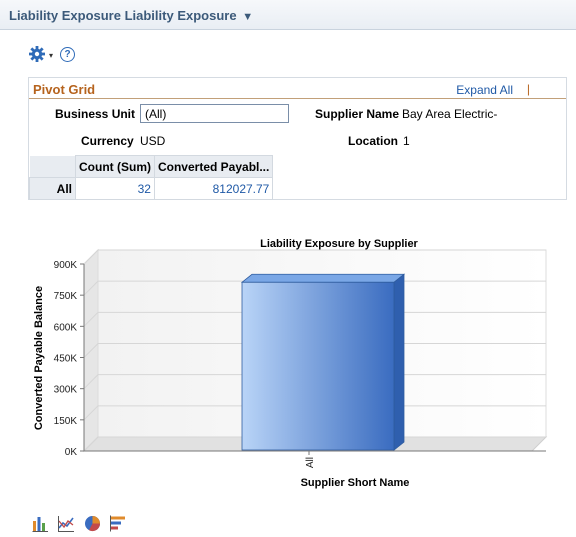 The image size is (576, 537). What do you see at coordinates (79, 523) in the screenshot?
I see `chart-type-switcher` at bounding box center [79, 523].